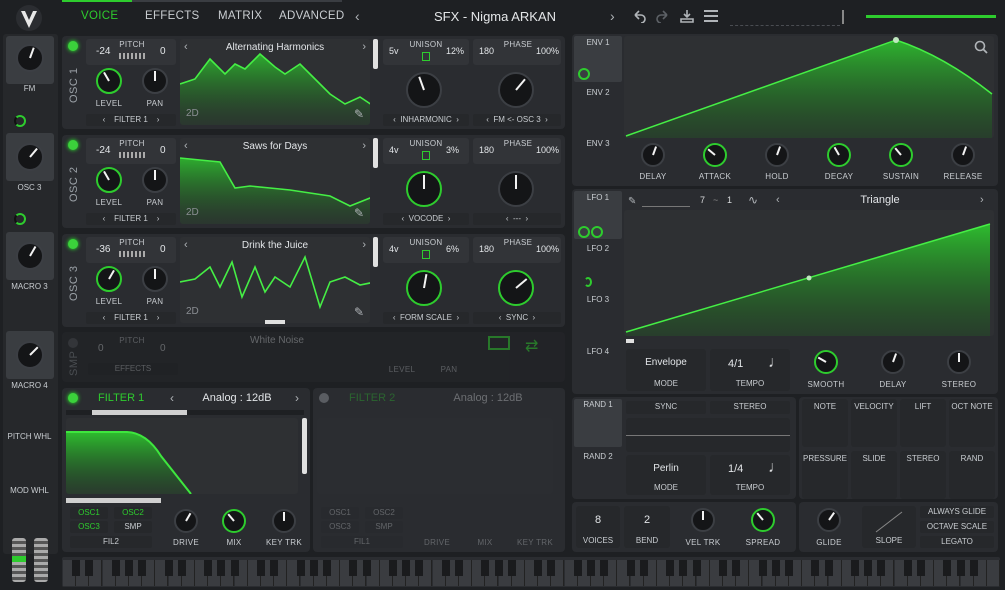  Describe the element at coordinates (452, 249) in the screenshot. I see `osc3-unison-detune: 6%` at that location.